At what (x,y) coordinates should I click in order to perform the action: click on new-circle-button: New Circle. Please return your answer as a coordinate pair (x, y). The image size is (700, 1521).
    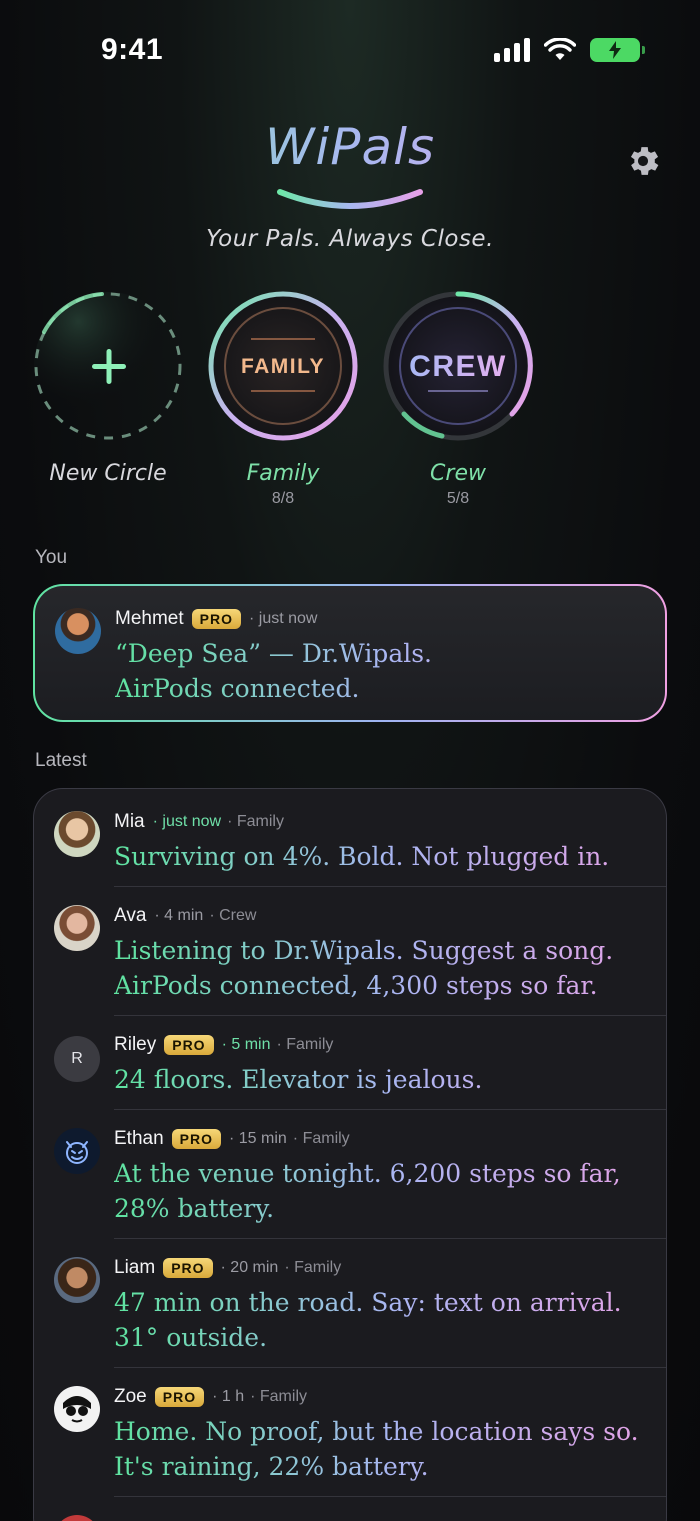
    Looking at the image, I should click on (108, 388).